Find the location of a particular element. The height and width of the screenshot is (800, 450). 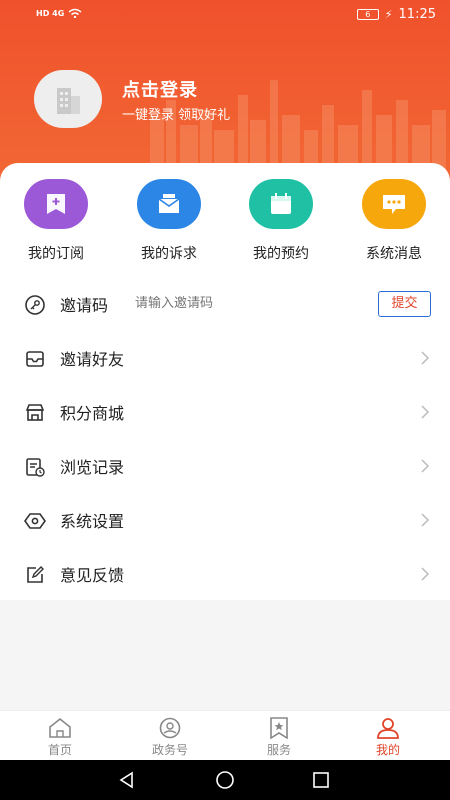

recents-icon is located at coordinates (321, 780).